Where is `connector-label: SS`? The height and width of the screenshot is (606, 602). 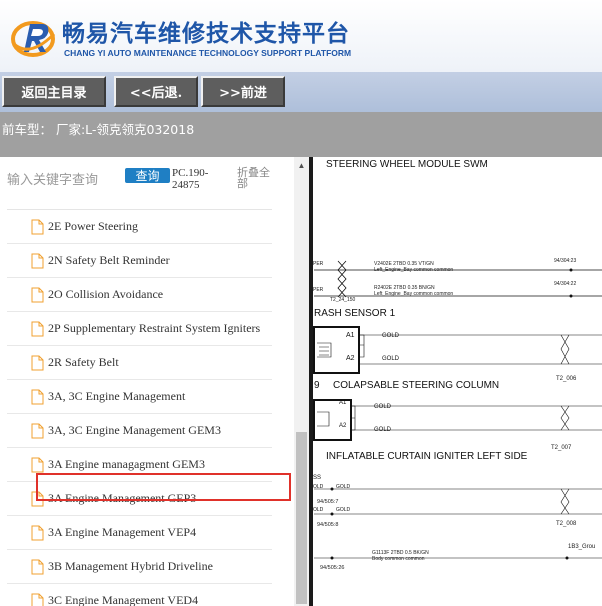
connector-label: SS is located at coordinates (317, 478).